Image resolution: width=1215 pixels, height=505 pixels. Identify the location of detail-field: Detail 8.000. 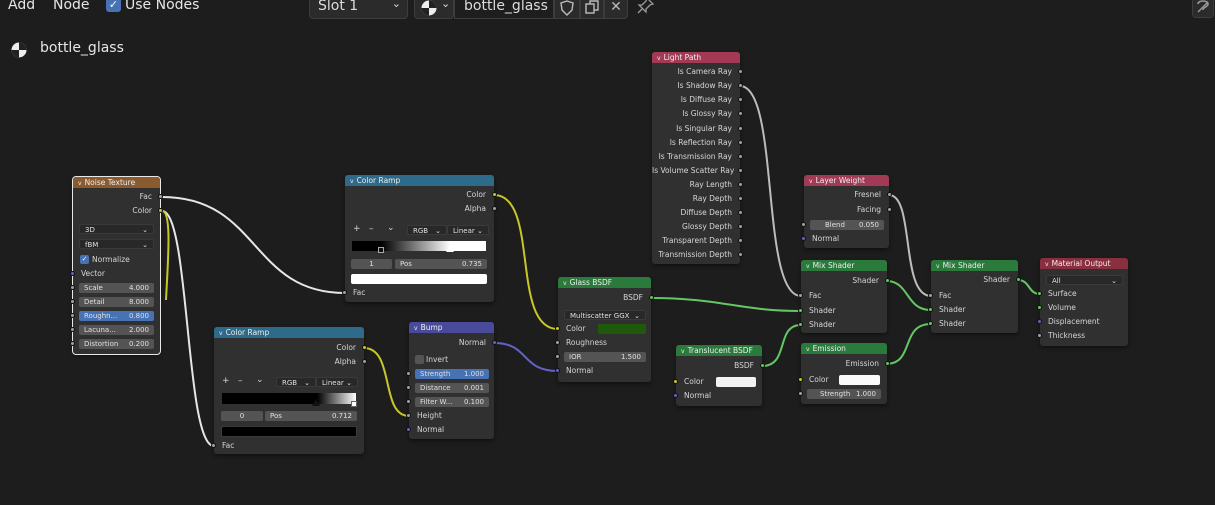
(116, 302).